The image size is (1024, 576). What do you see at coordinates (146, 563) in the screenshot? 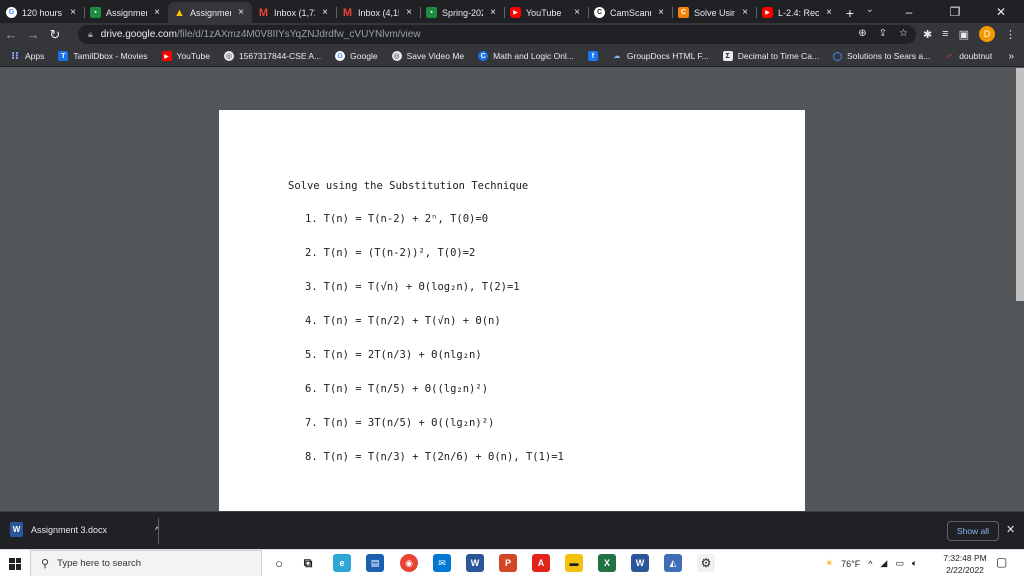
I see `taskbar-search-box: ⚲ Type here to search` at bounding box center [146, 563].